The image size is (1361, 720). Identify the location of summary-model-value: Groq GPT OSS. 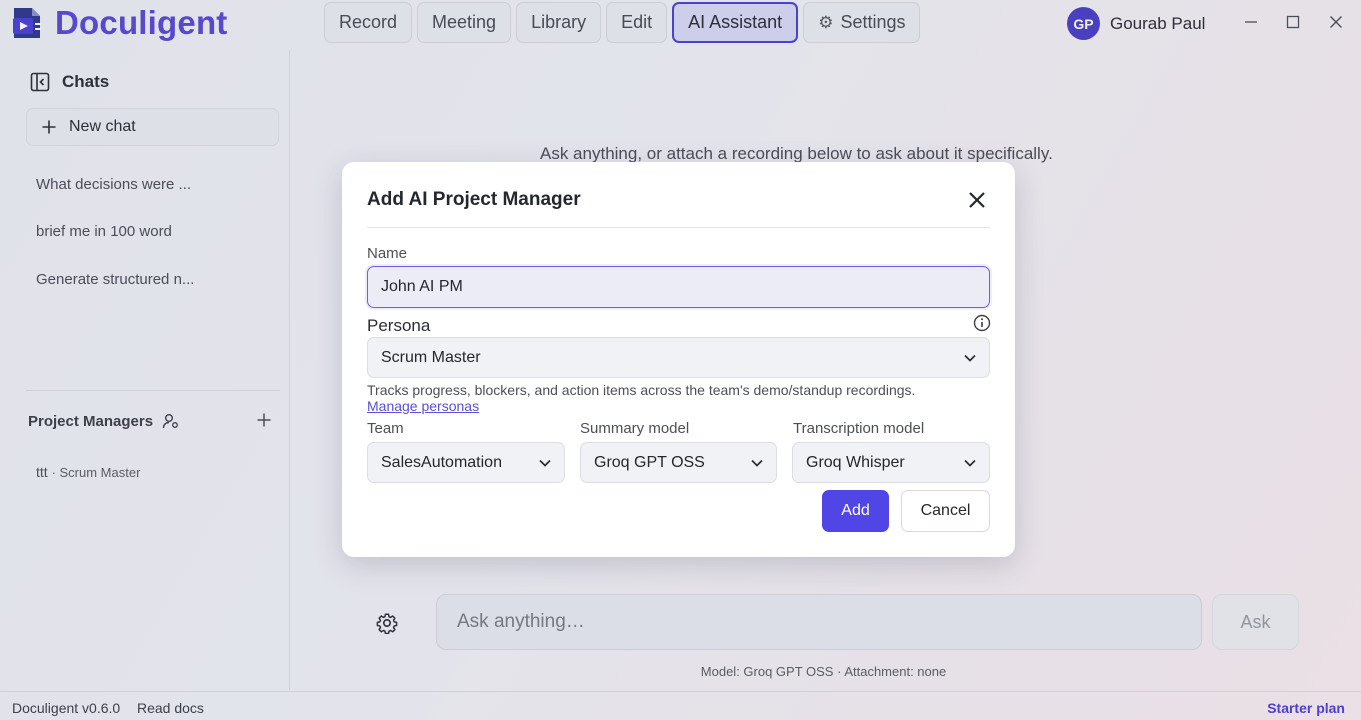
(649, 462).